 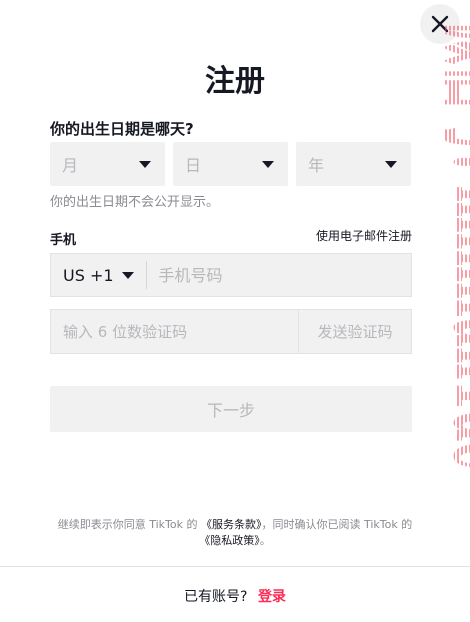 I want to click on year-select: 年, so click(x=353, y=164).